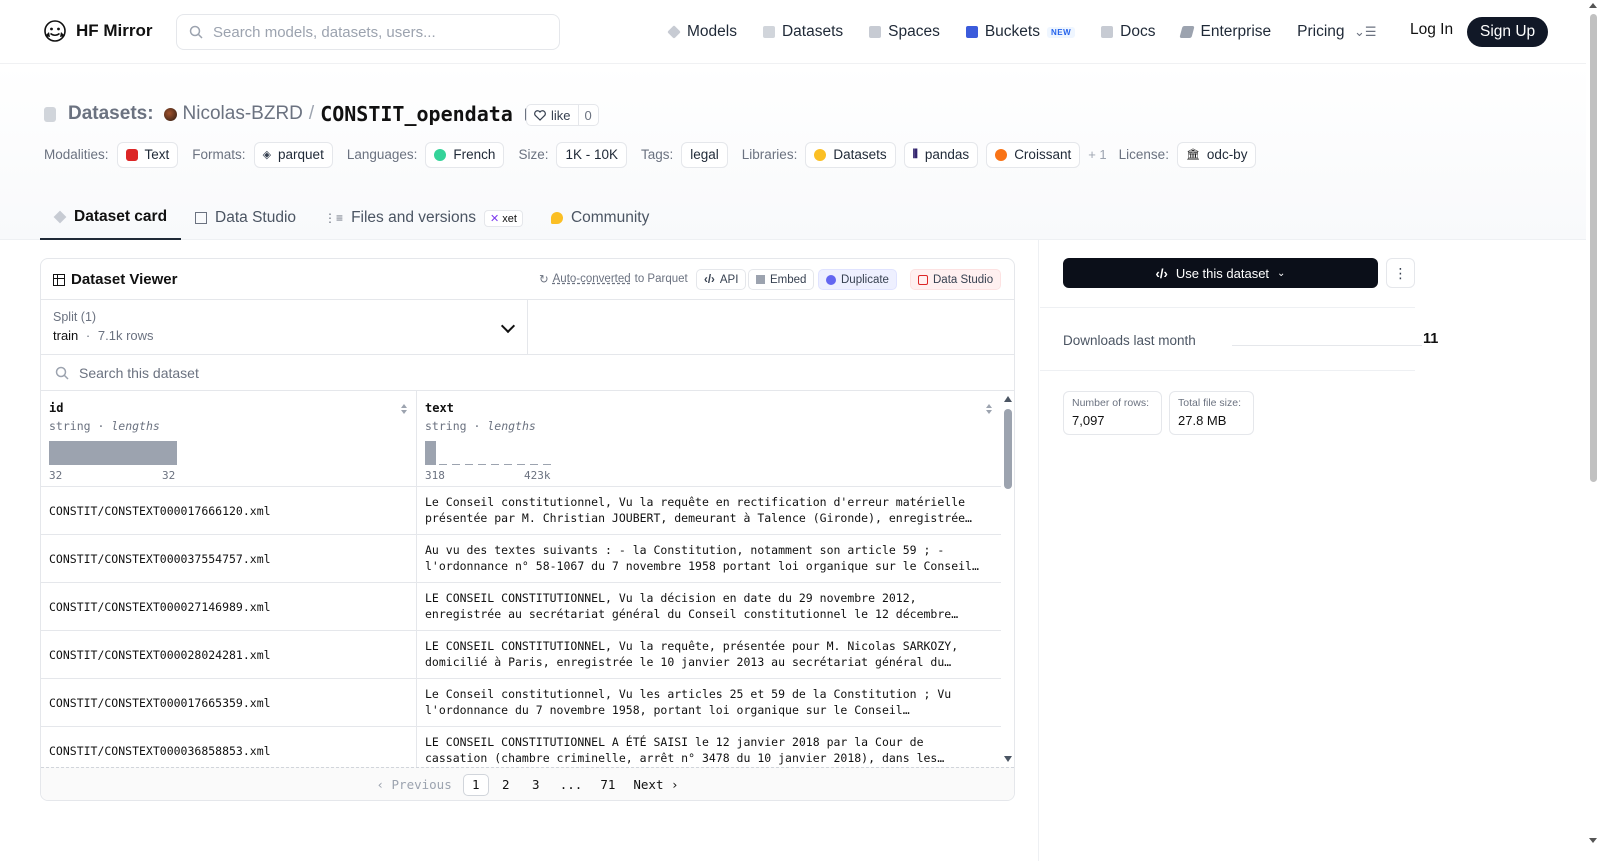 This screenshot has height=861, width=1600. What do you see at coordinates (1220, 273) in the screenshot?
I see `use-dataset-button: ‹/› Use this dataset ⌄` at bounding box center [1220, 273].